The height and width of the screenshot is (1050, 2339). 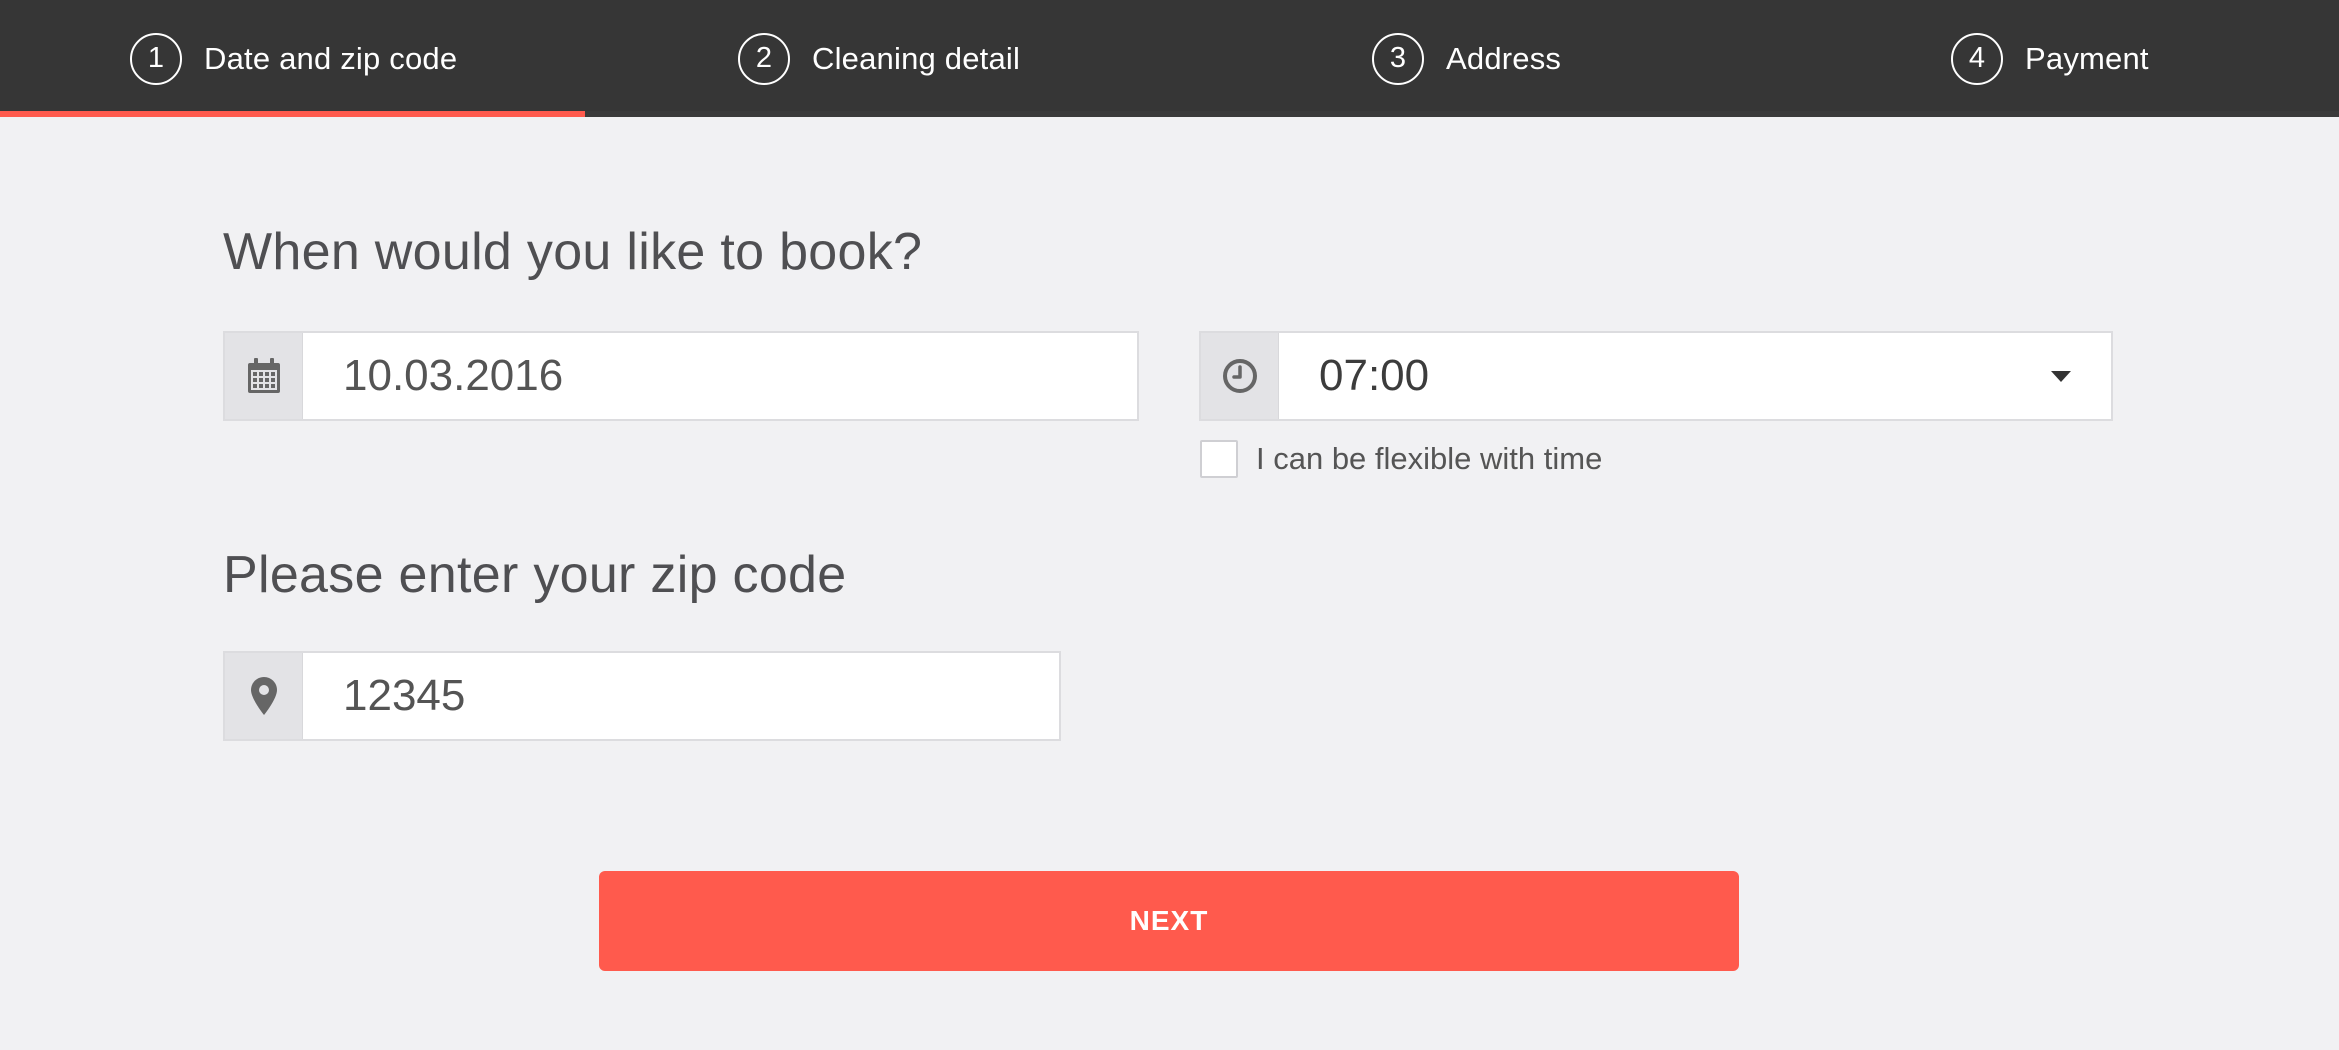 I want to click on time-select: 07:00, so click(x=1656, y=376).